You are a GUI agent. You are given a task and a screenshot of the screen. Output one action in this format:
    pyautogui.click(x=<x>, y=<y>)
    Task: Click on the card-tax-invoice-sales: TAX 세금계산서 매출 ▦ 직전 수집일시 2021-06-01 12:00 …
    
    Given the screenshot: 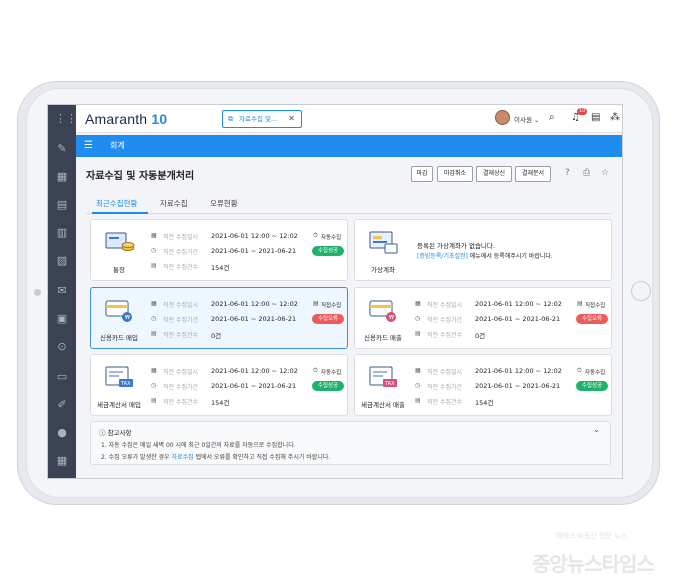 What is the action you would take?
    pyautogui.click(x=483, y=385)
    